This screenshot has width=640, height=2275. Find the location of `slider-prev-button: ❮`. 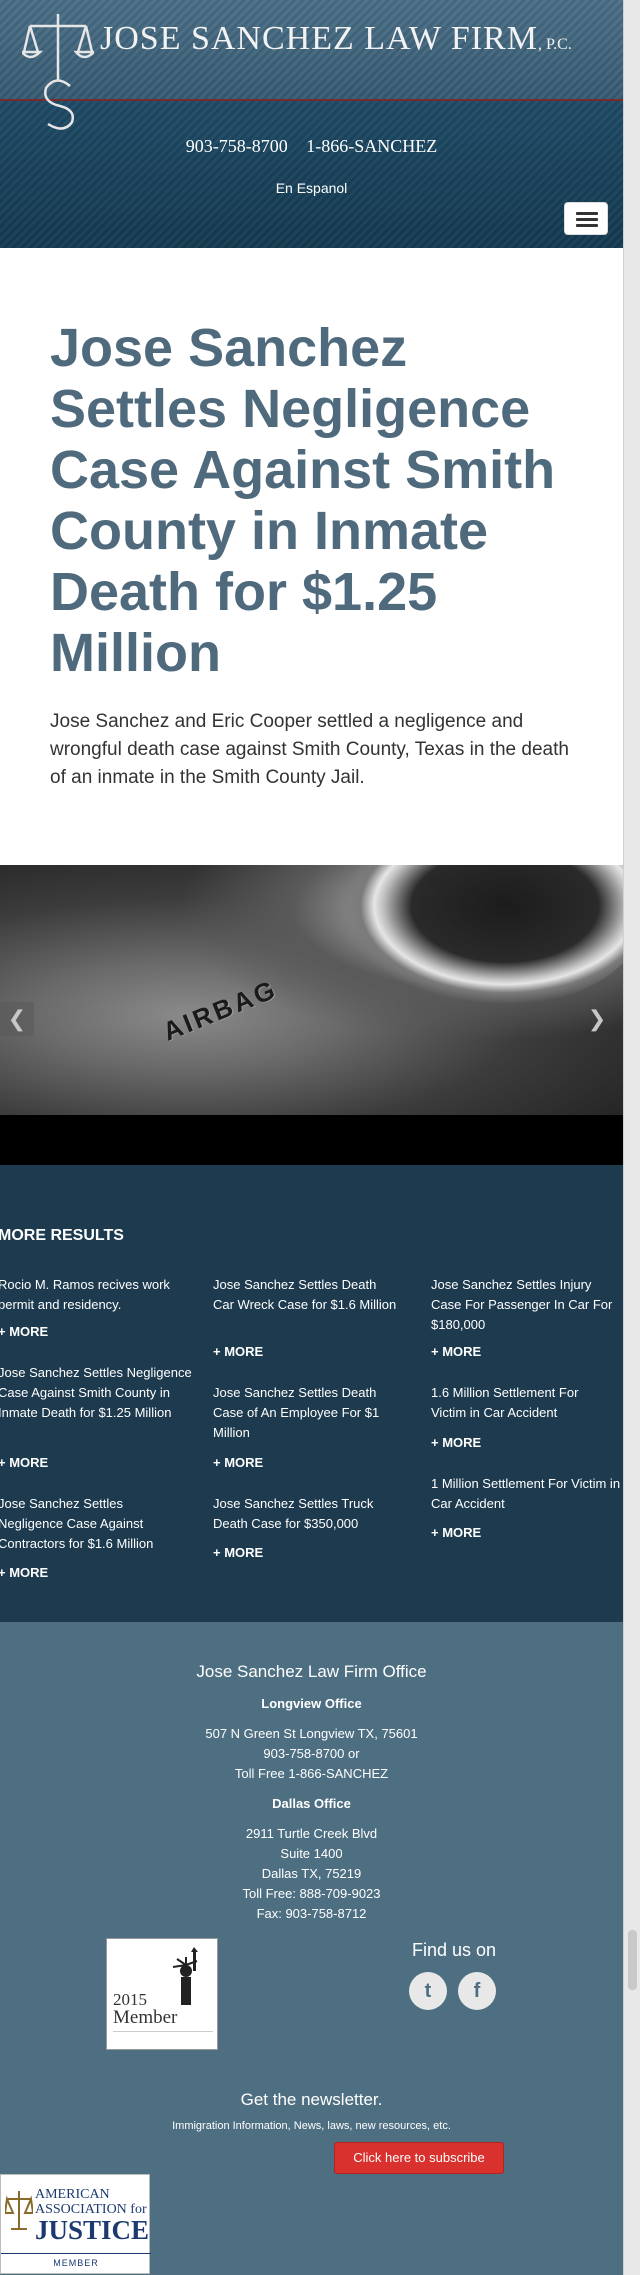

slider-prev-button: ❮ is located at coordinates (17, 1019).